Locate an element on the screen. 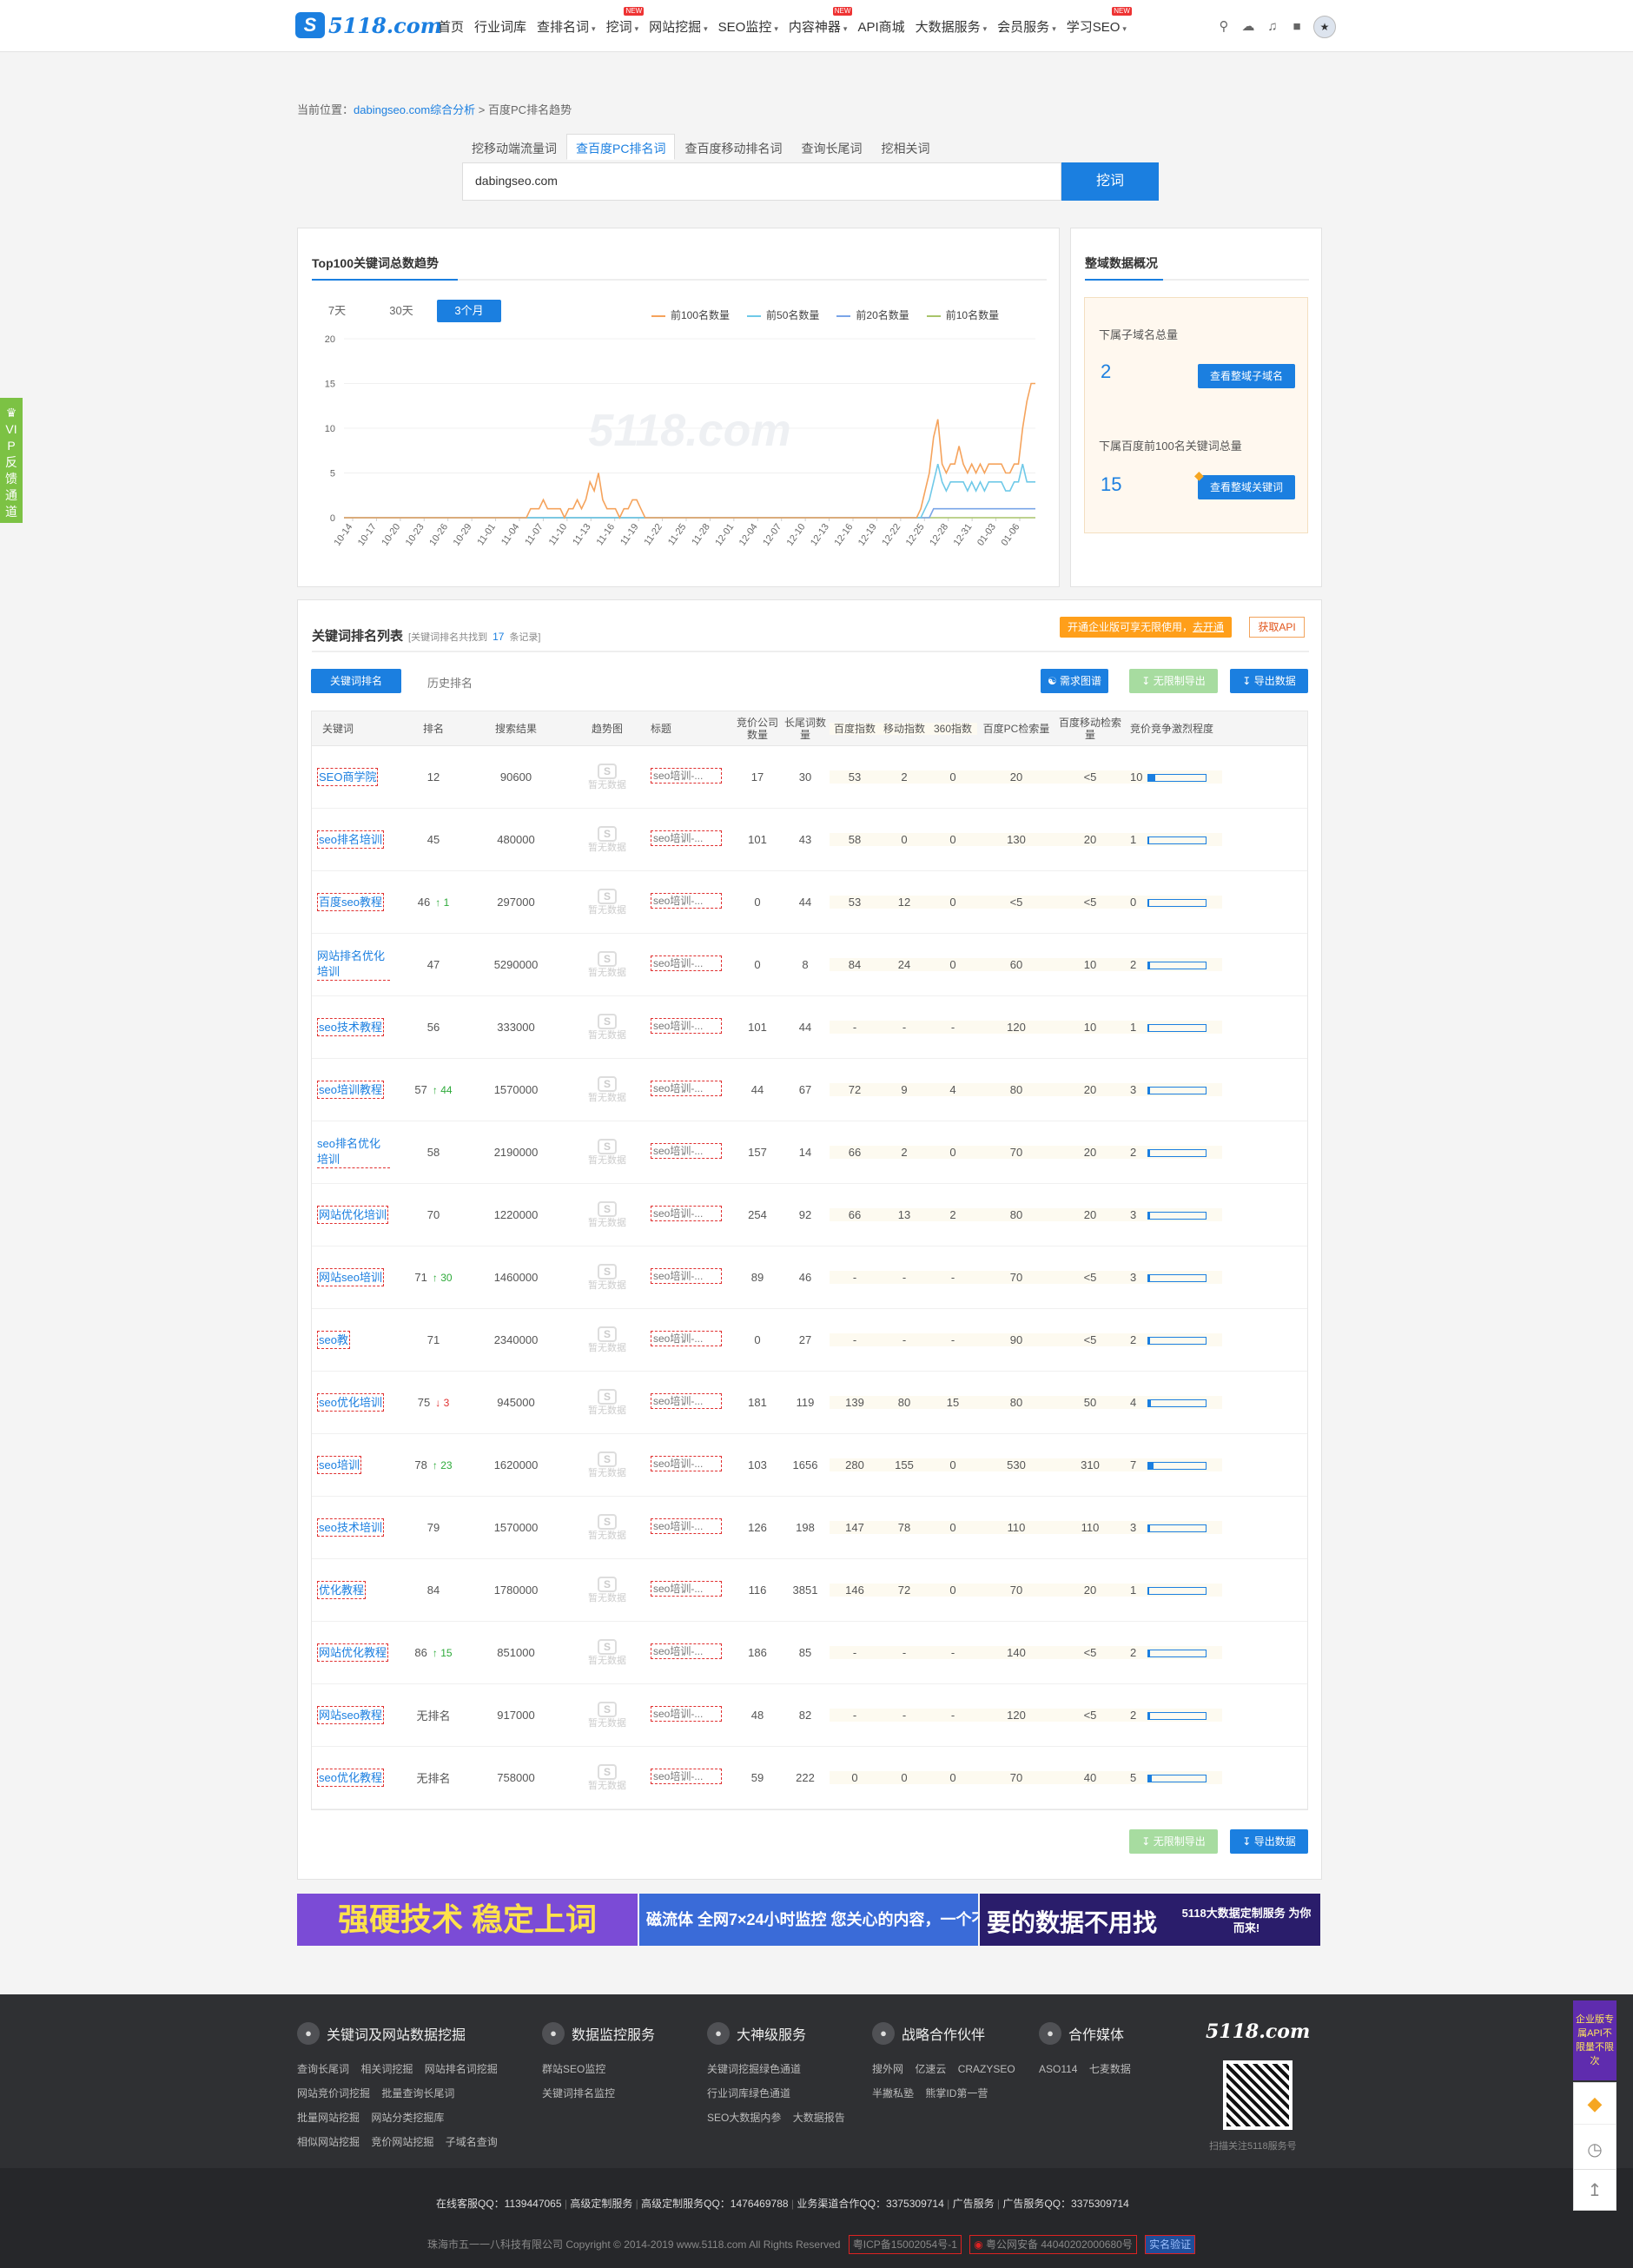  history-icon: ◷ is located at coordinates (1595, 2150).